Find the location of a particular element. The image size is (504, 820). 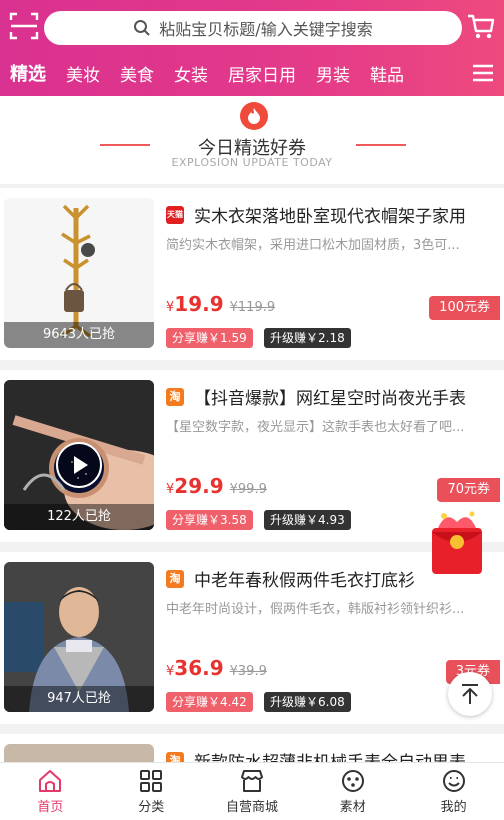

cart-icon is located at coordinates (481, 26).